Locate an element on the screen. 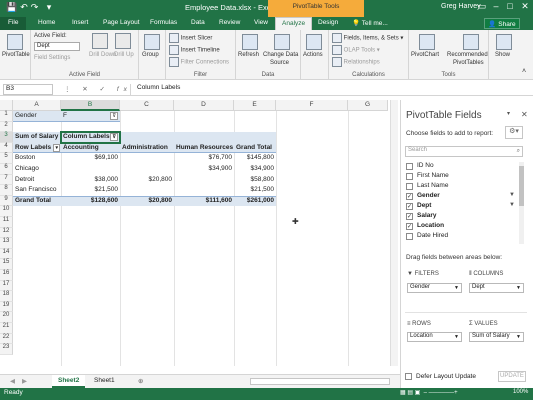  row-header: 18 is located at coordinates (6, 296).